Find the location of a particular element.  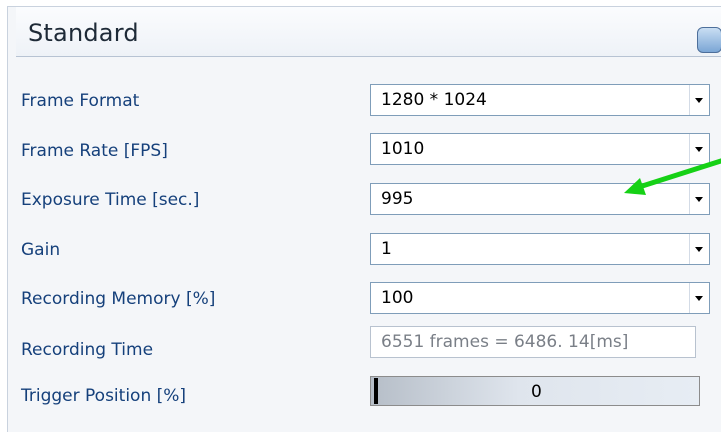

frame-format-dropdown: 1280 * 1024 is located at coordinates (540, 100).